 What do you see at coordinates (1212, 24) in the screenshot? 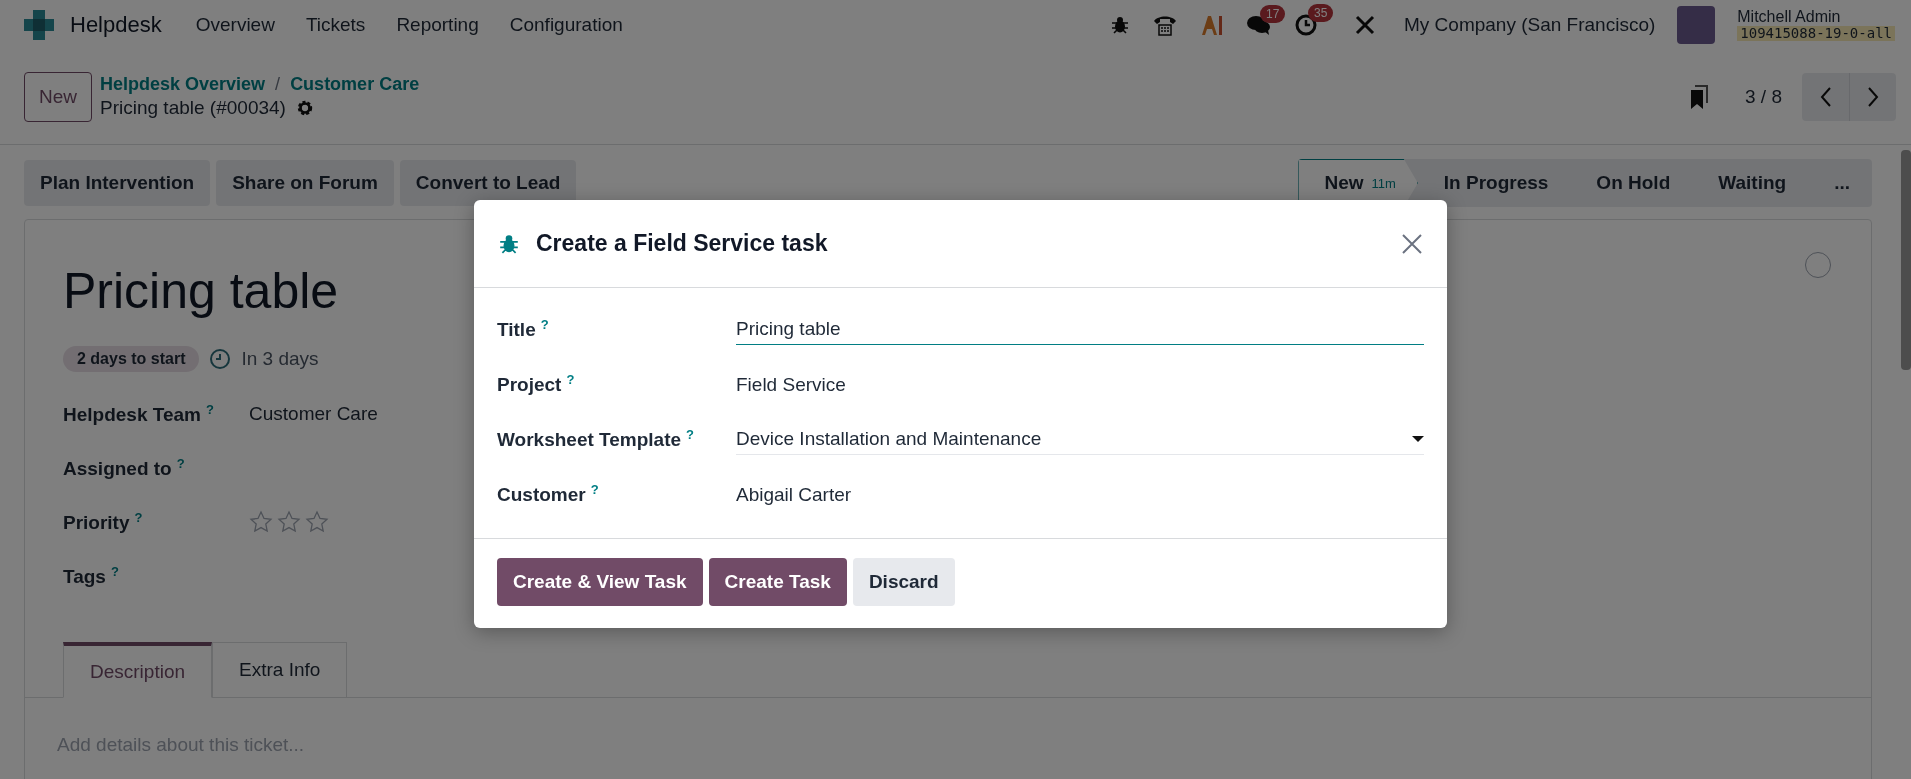
I see `ai-icon` at bounding box center [1212, 24].